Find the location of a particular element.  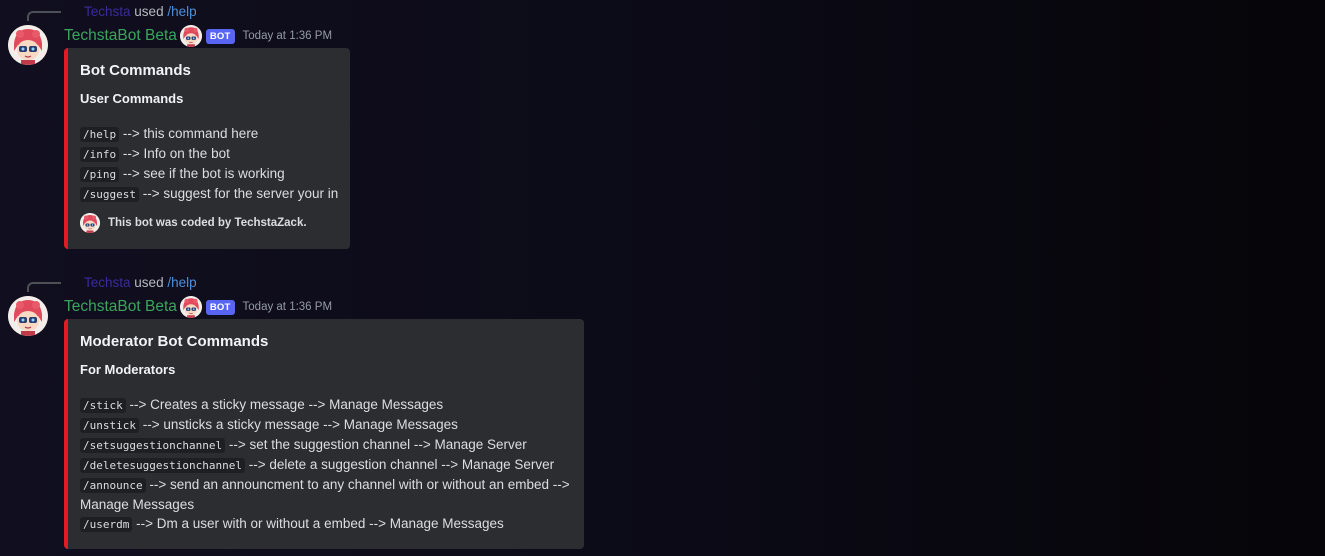

command-description: --> this command here is located at coordinates (190, 133).